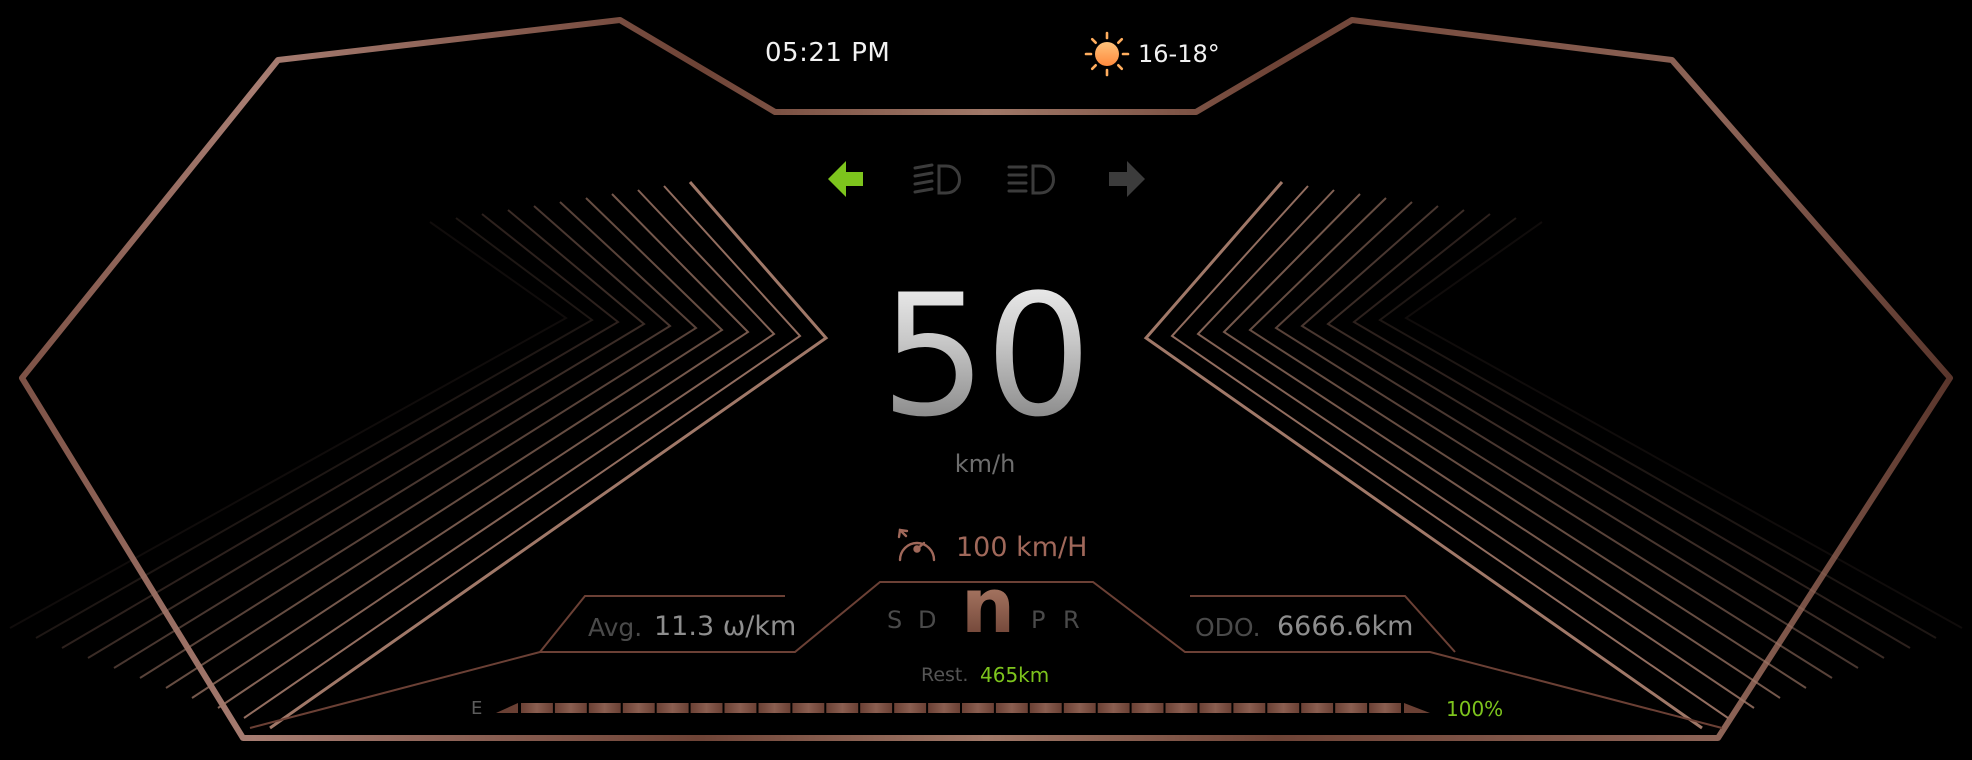 The image size is (1972, 760). I want to click on low-beam-headlight-icon, so click(937, 179).